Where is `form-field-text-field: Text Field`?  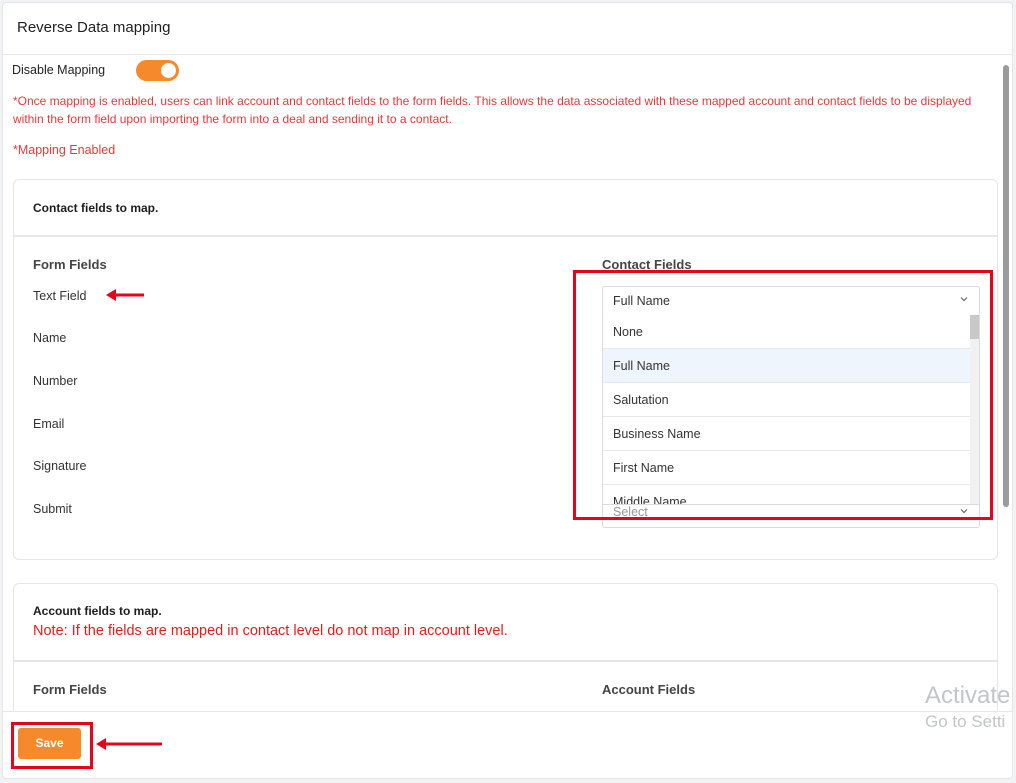
form-field-text-field: Text Field is located at coordinates (60, 296).